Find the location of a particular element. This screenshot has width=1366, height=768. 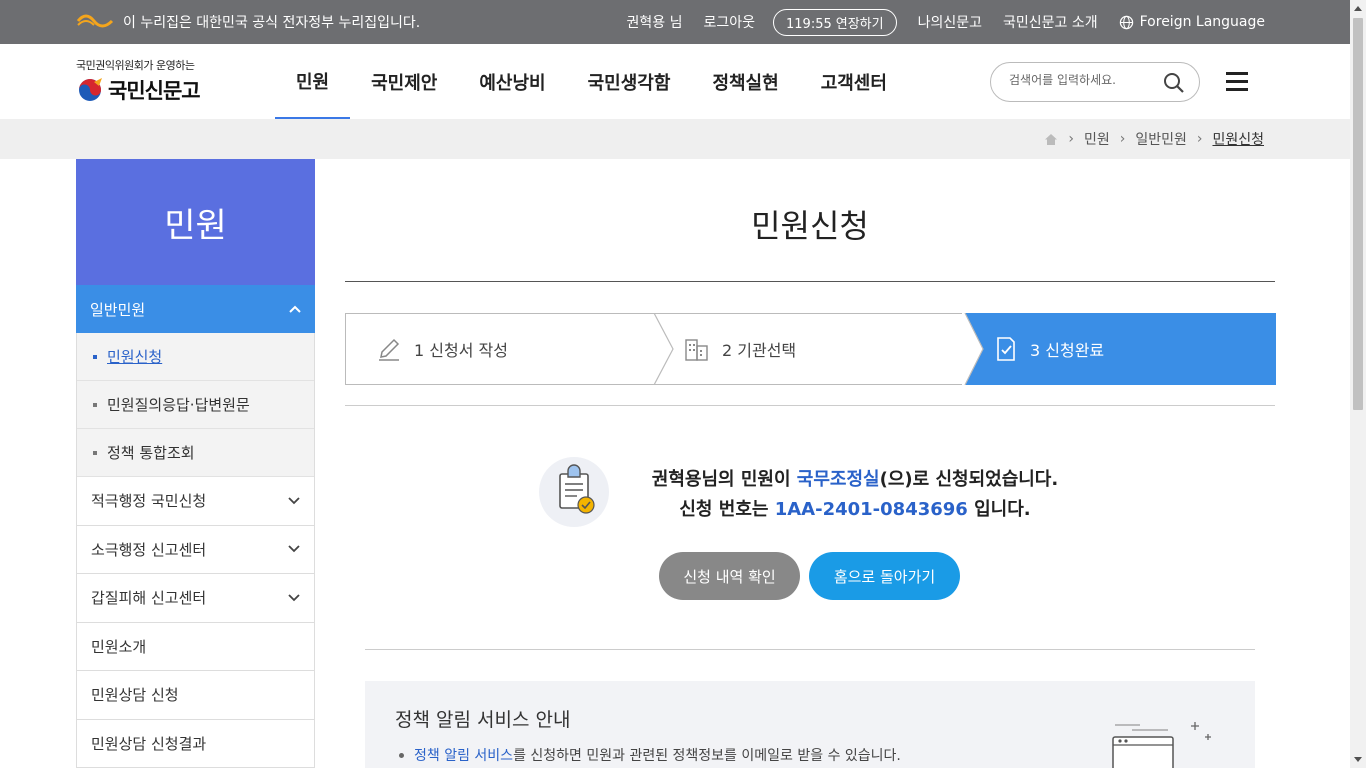

page-title: 민원신청 is located at coordinates (810, 241).